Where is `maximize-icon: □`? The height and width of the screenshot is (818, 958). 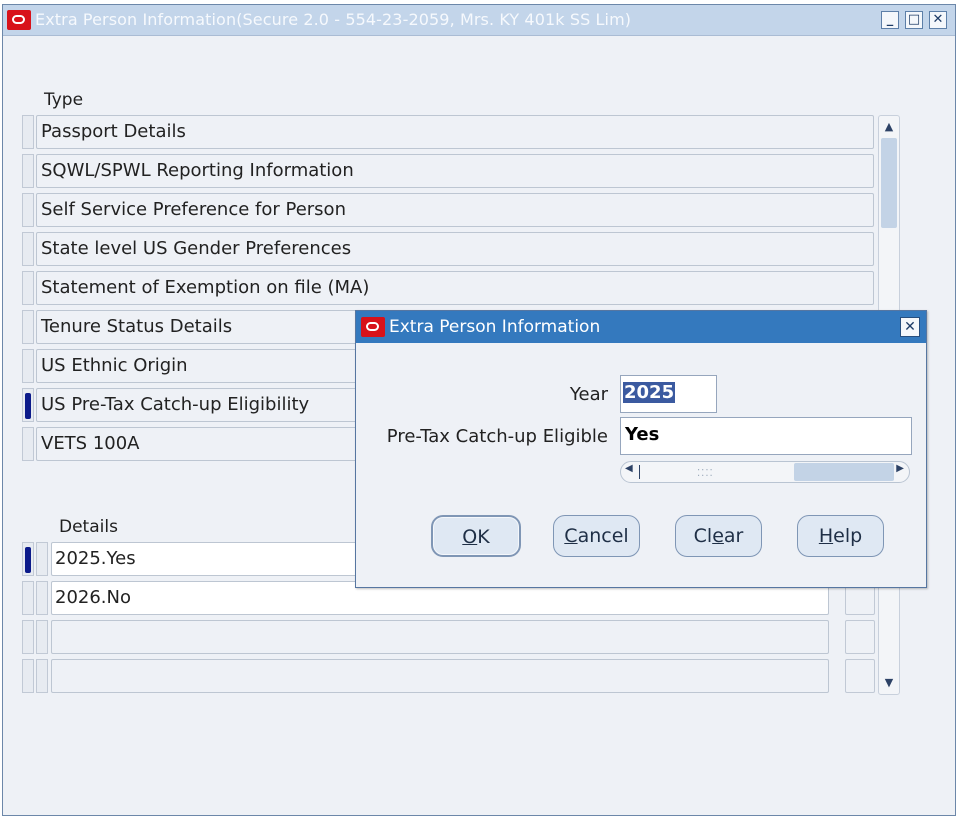 maximize-icon: □ is located at coordinates (914, 20).